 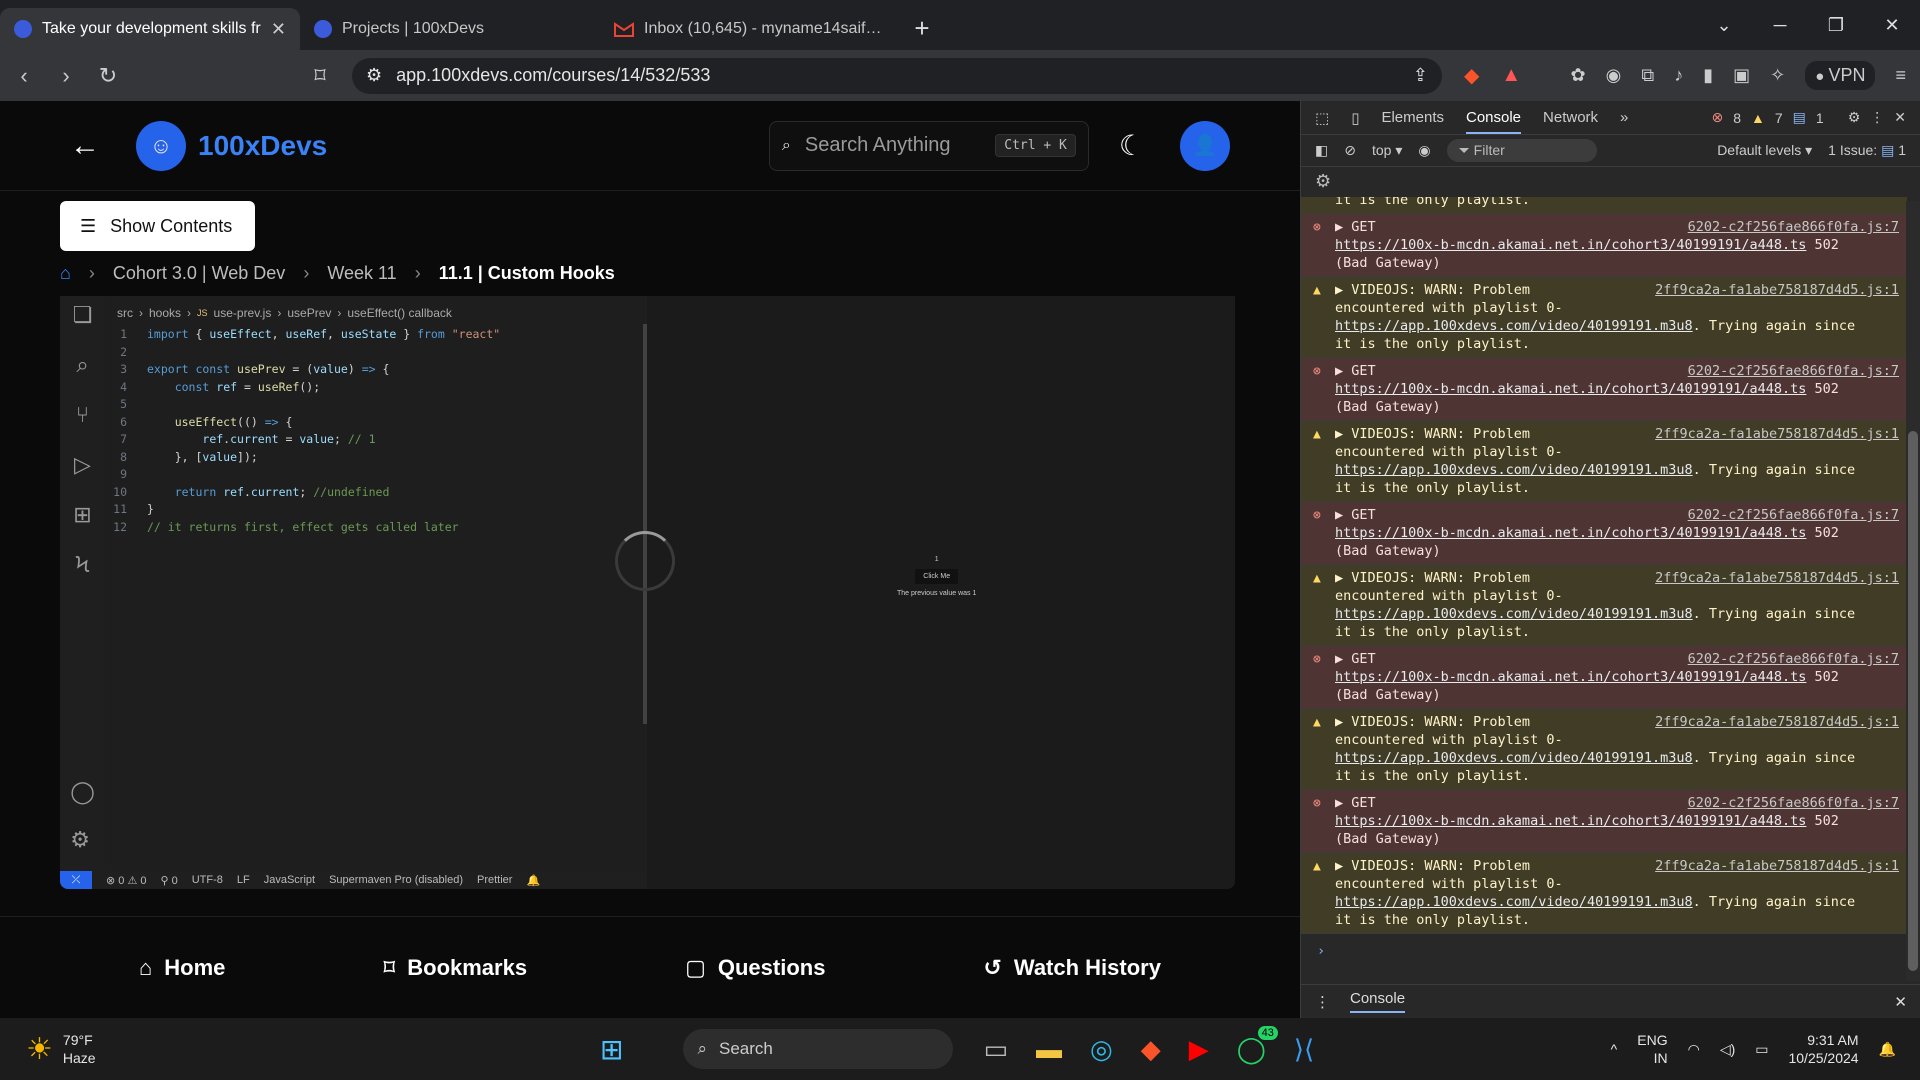 I want to click on console-prompt: ›, so click(x=1604, y=951).